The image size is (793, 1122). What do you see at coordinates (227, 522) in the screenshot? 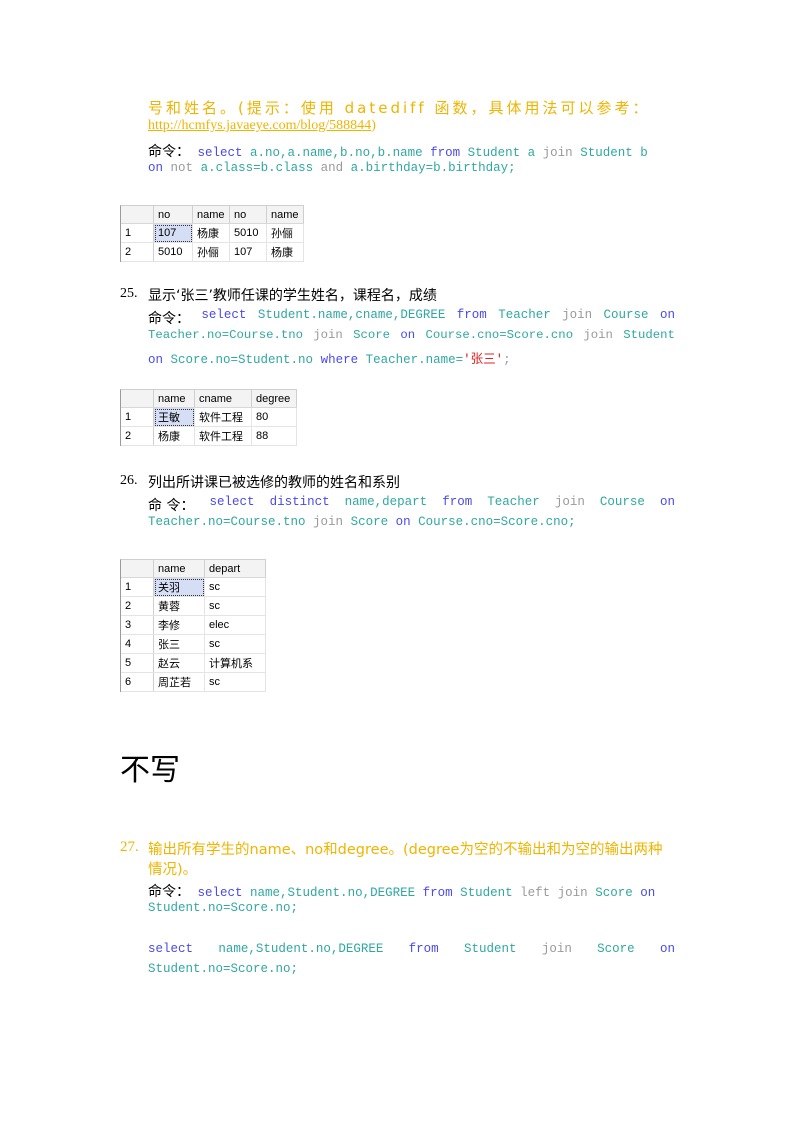
I see `code-token: Teacher.no=Course.tno` at bounding box center [227, 522].